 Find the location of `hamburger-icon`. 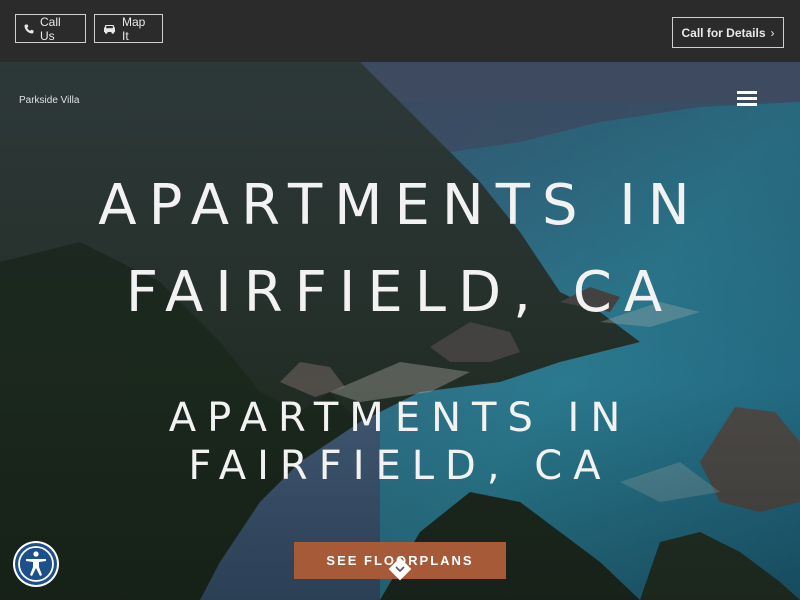

hamburger-icon is located at coordinates (747, 99).